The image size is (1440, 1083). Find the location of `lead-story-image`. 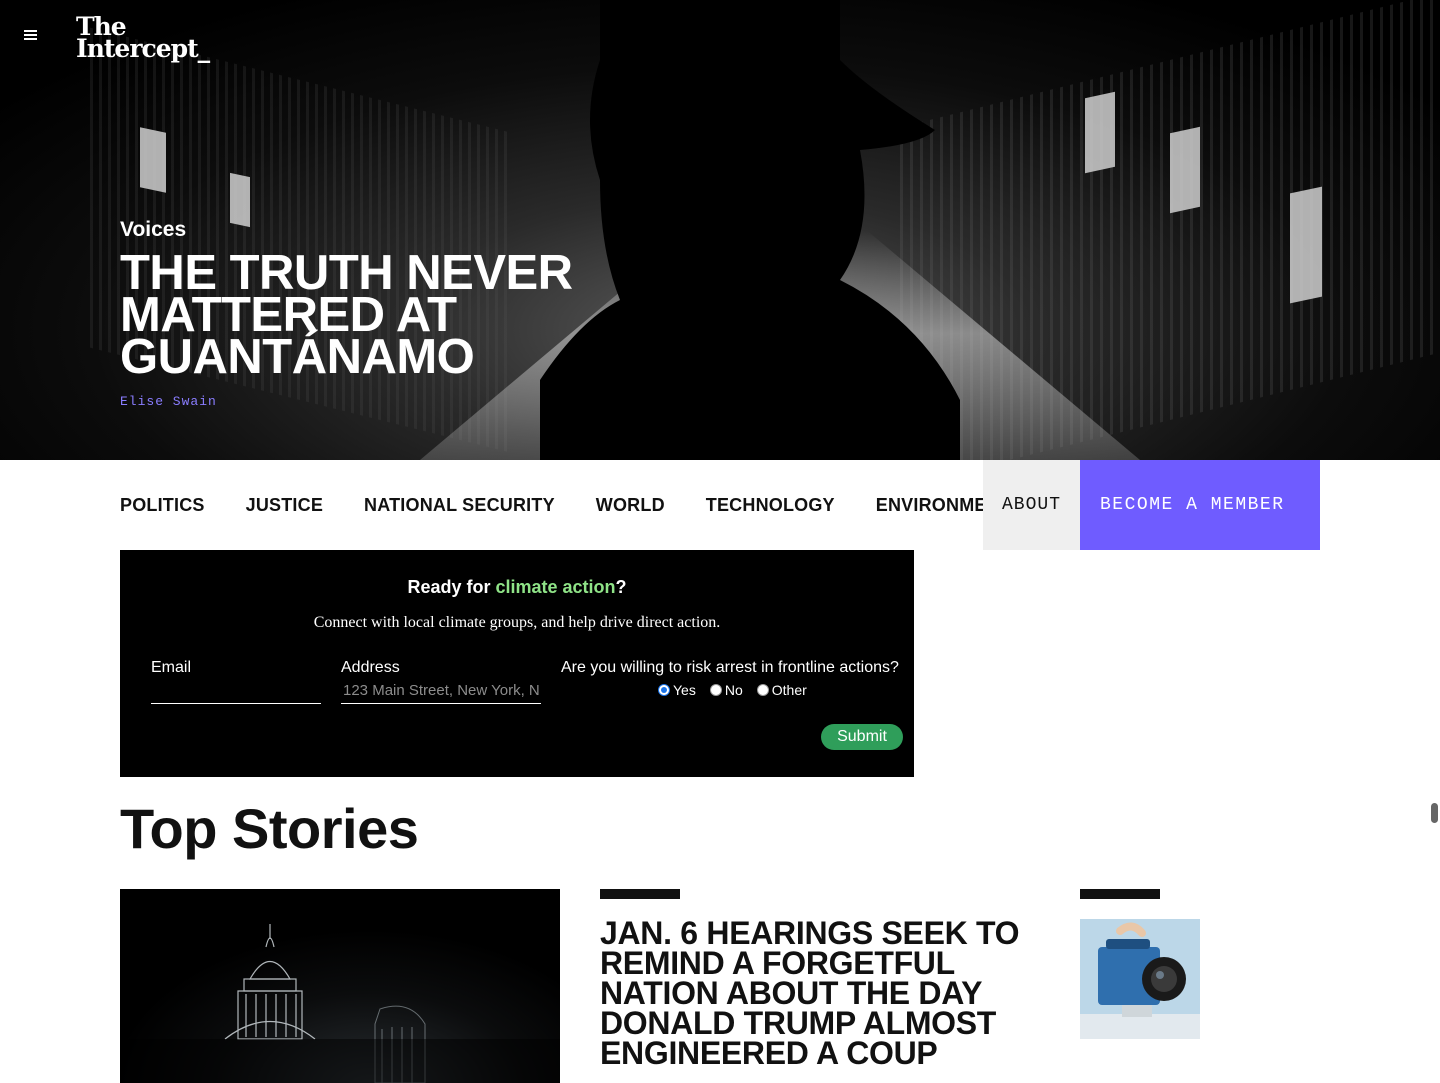

lead-story-image is located at coordinates (340, 986).